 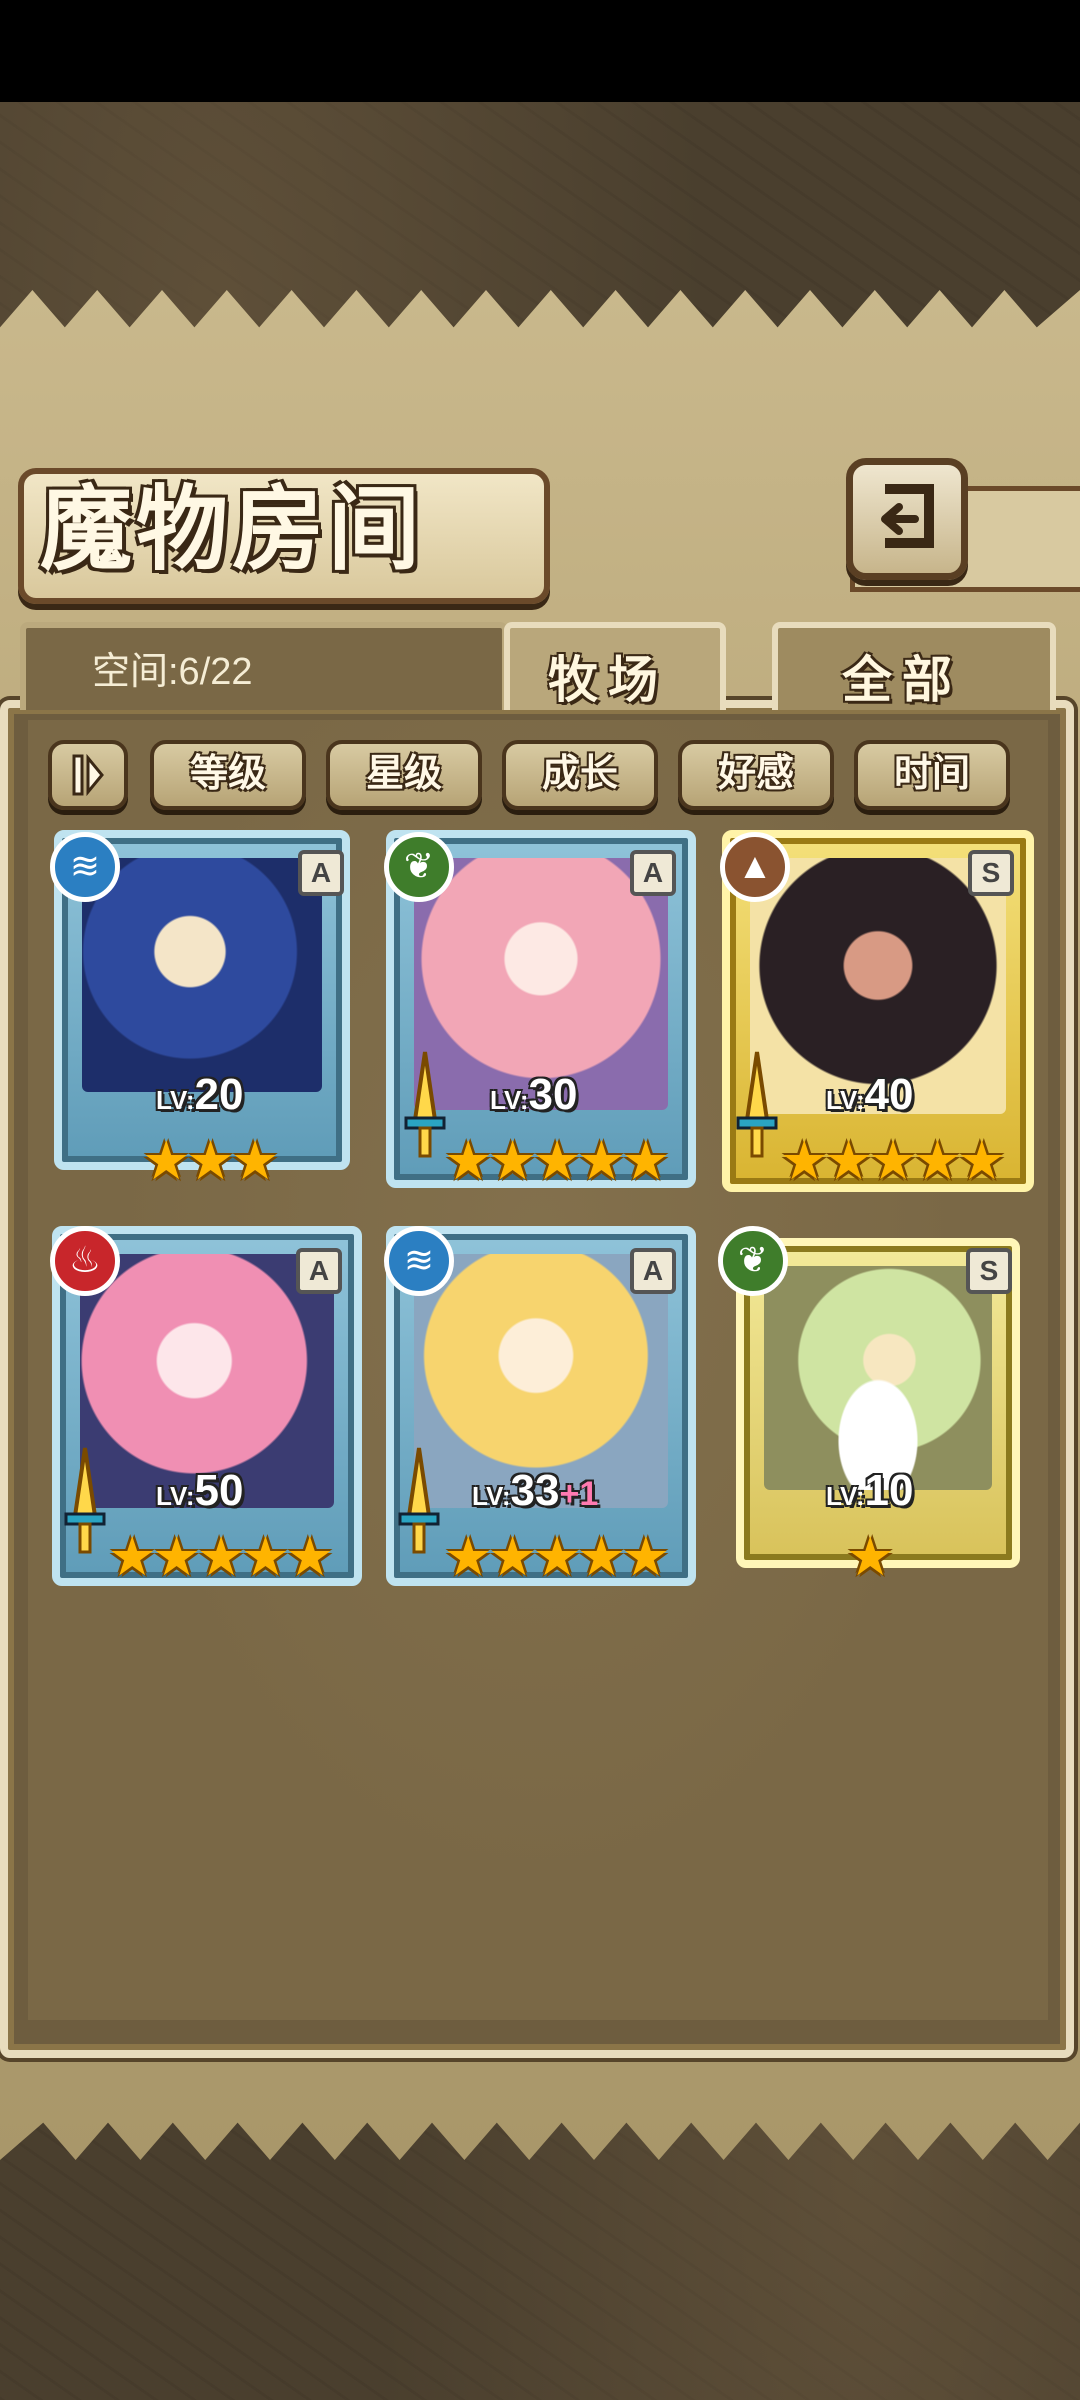 I want to click on sort-growth-button: 成长, so click(x=580, y=775).